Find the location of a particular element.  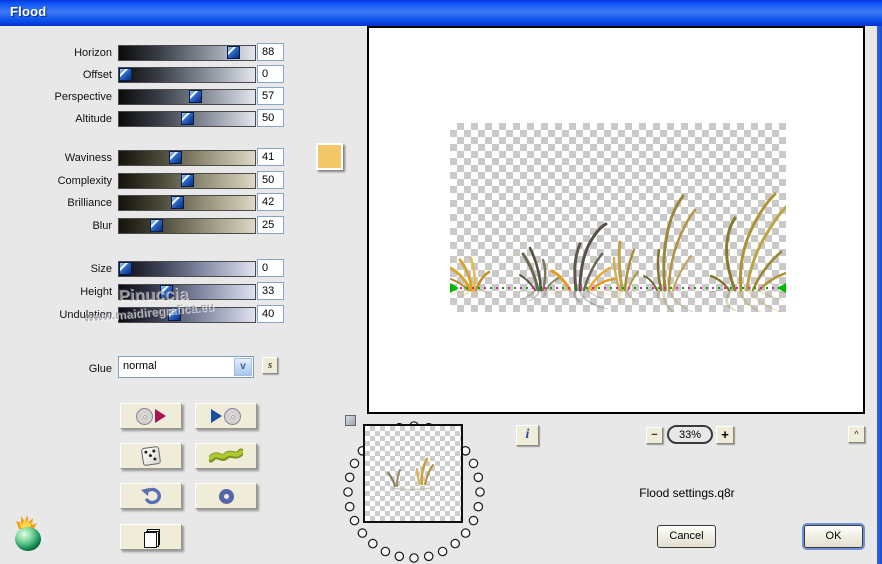

horizon-label: Horizon is located at coordinates (93, 53).